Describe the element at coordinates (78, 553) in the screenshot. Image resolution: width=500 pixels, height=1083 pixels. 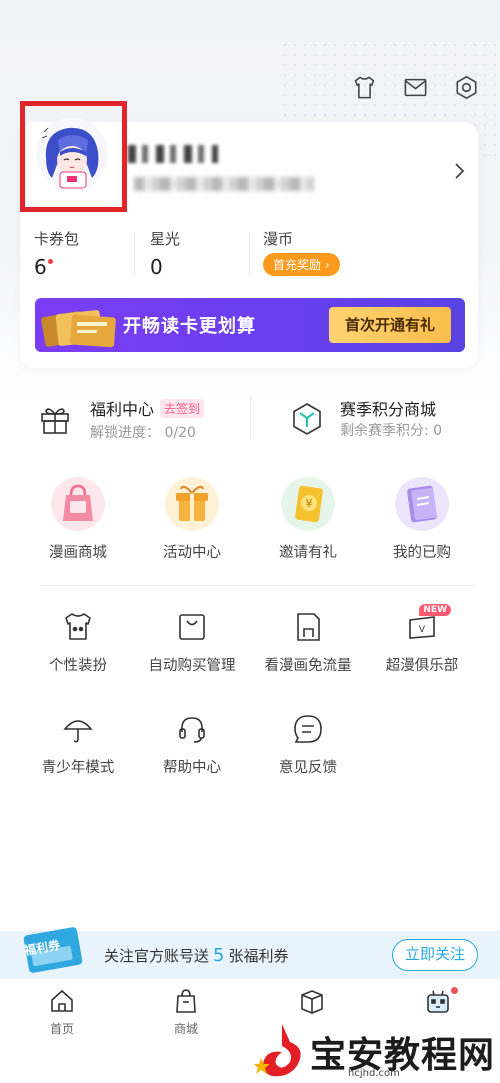
I see `featured-label: 漫画商城` at that location.